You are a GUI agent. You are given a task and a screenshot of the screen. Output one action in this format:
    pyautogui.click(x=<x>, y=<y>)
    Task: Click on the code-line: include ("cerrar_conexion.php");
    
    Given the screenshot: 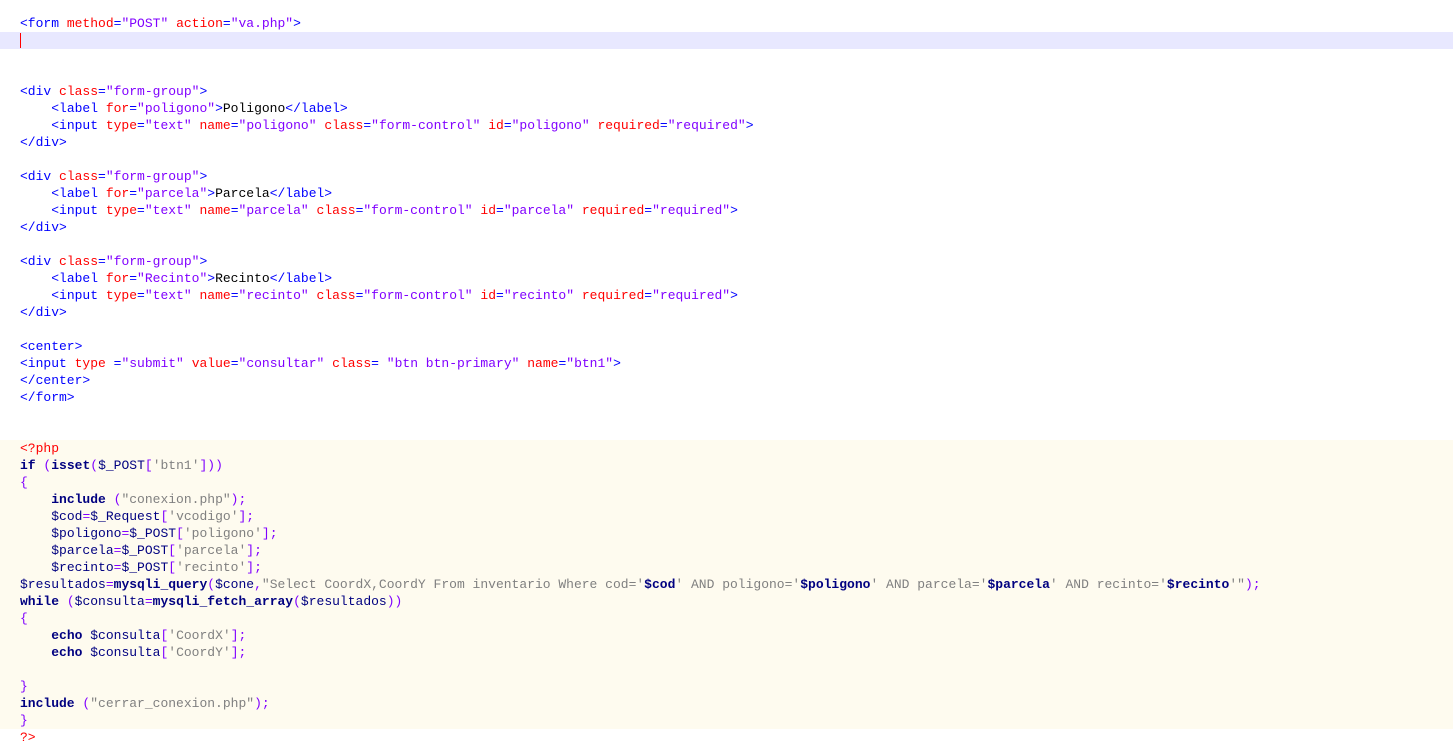 What is the action you would take?
    pyautogui.click(x=726, y=703)
    